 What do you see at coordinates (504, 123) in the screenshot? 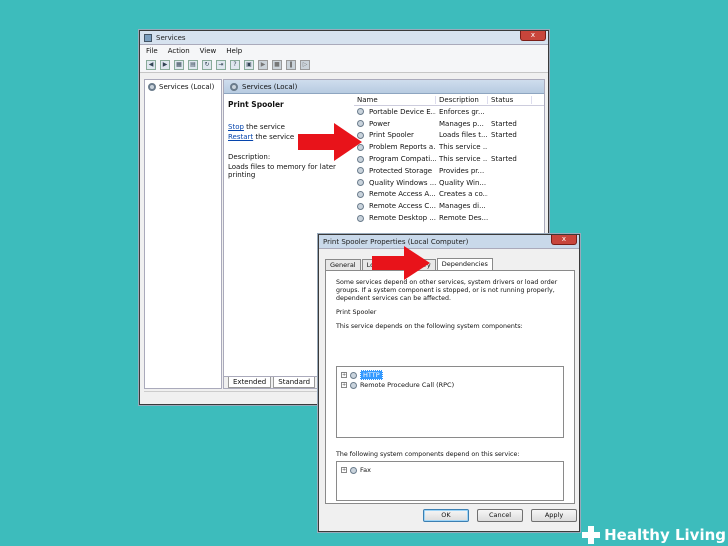
I see `row-status: Started` at bounding box center [504, 123].